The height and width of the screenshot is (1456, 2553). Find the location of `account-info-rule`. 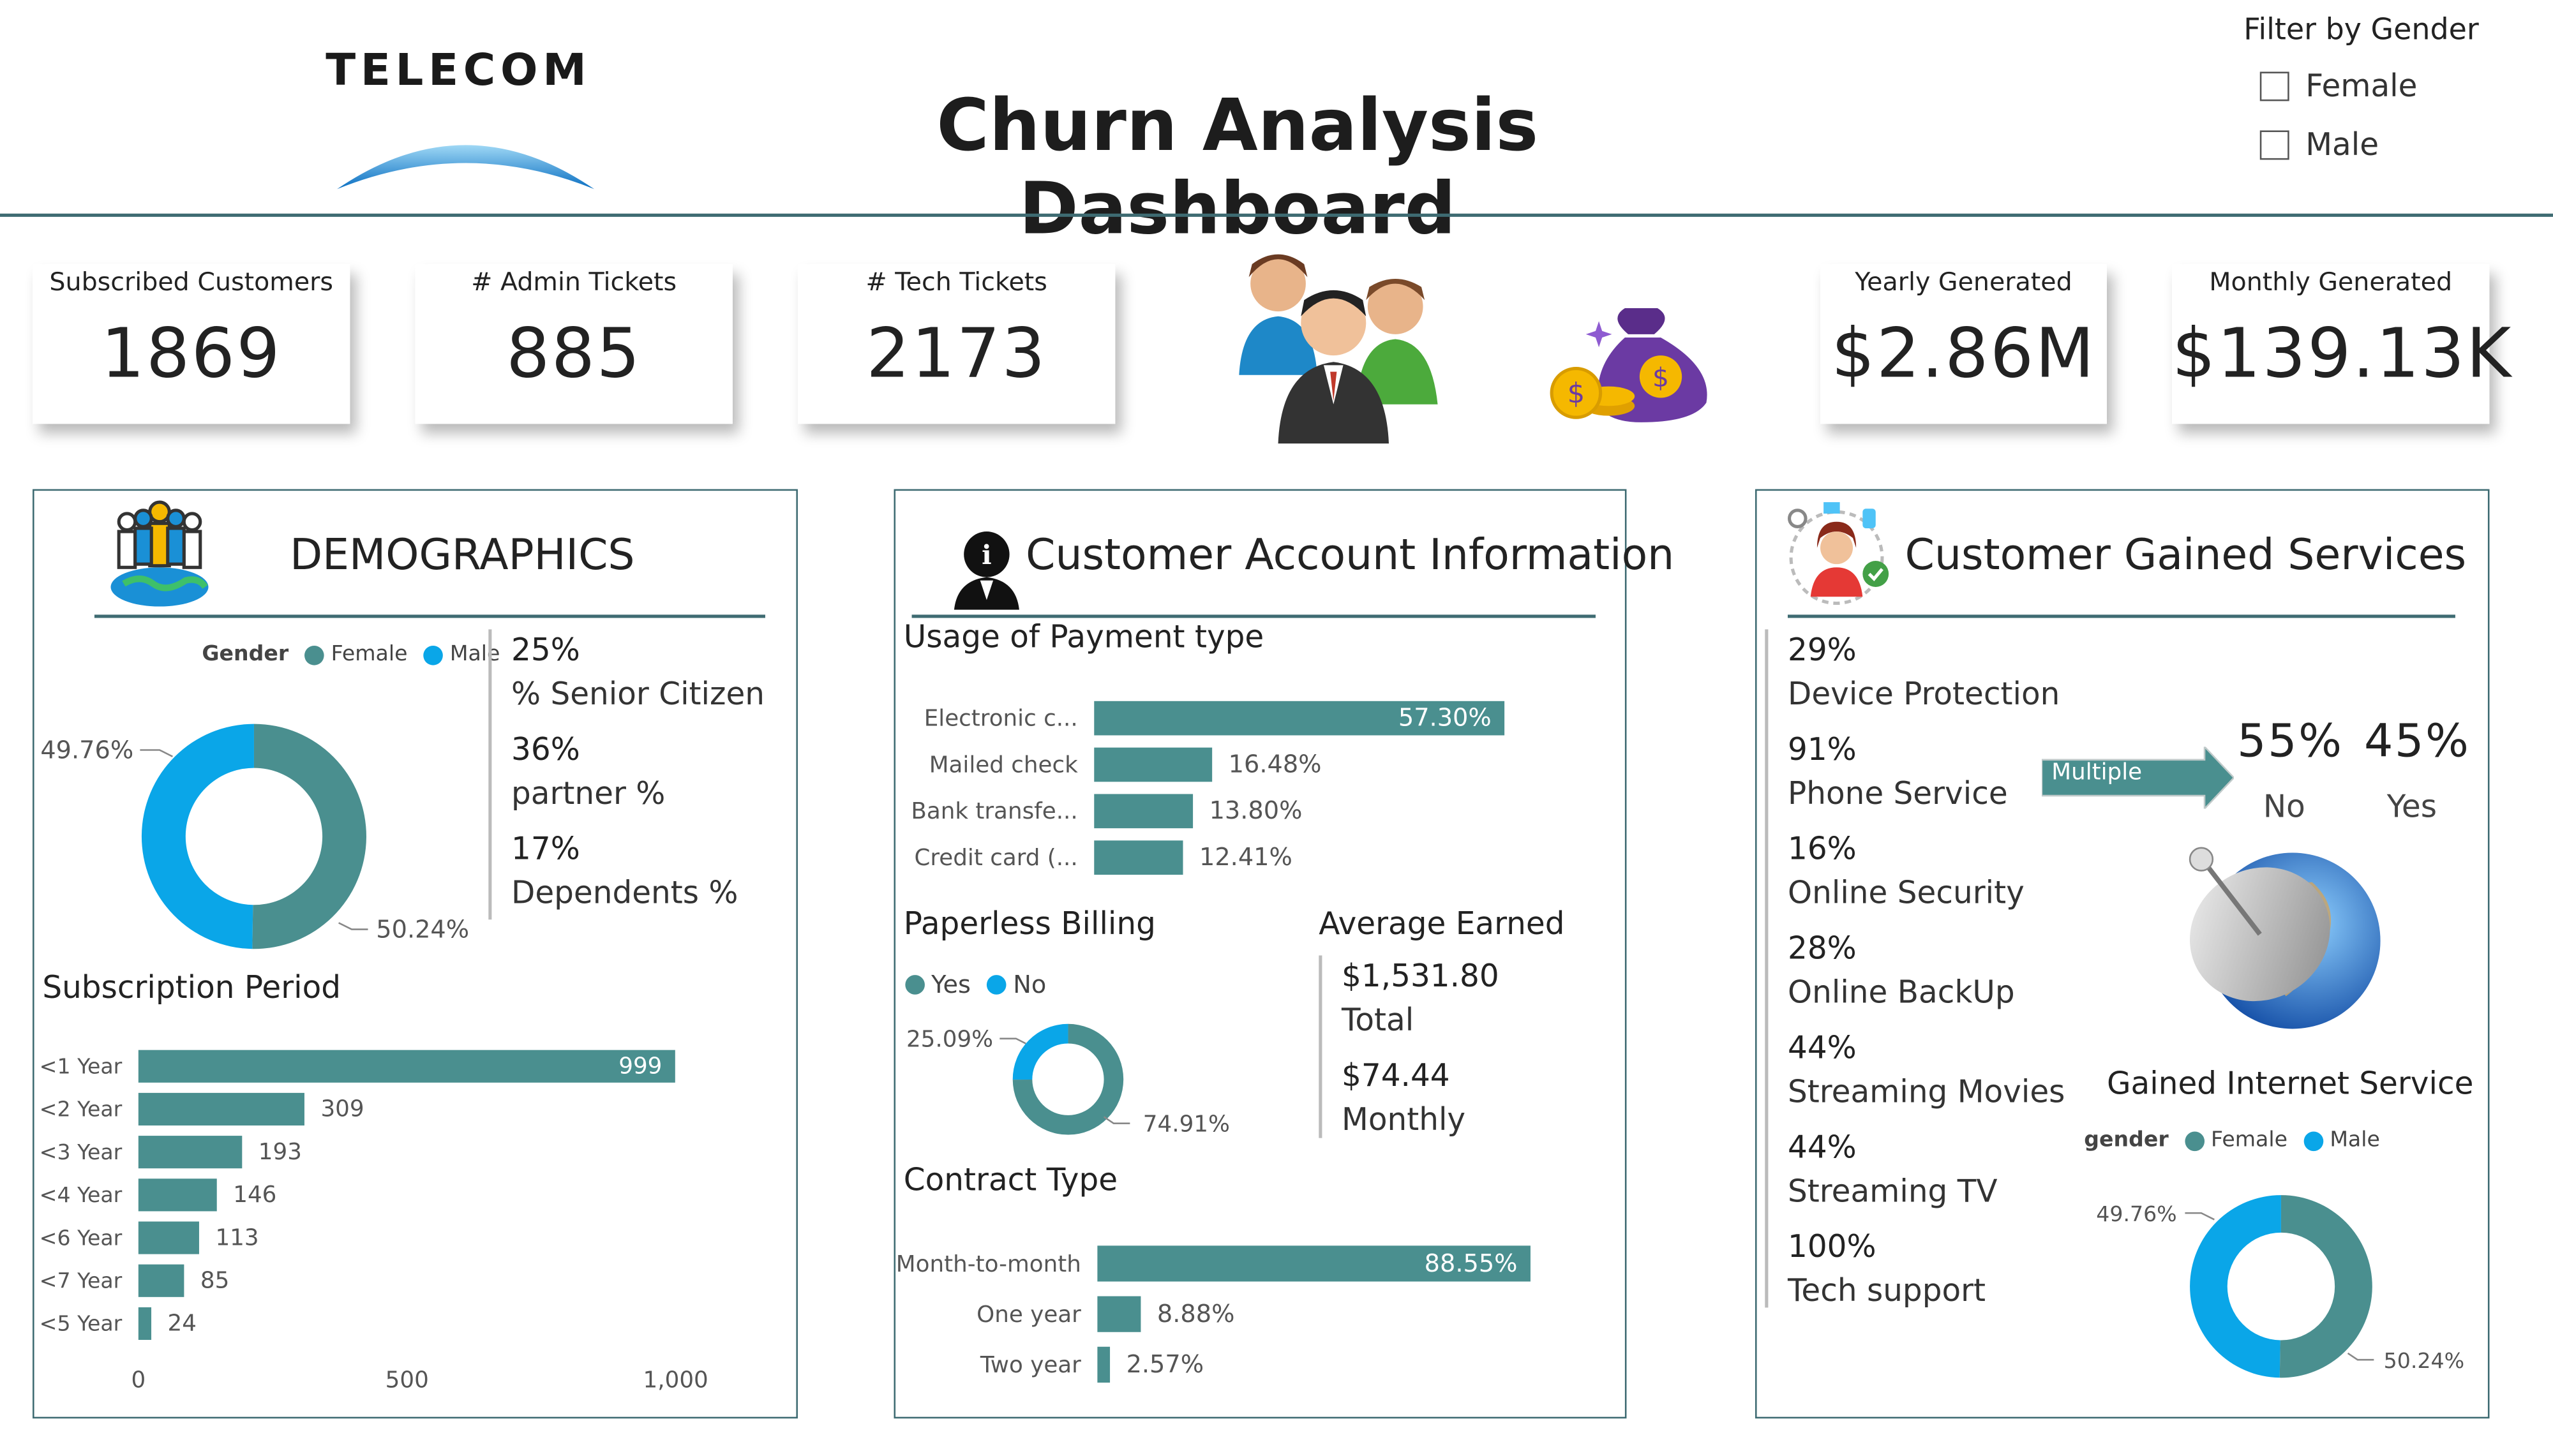

account-info-rule is located at coordinates (1253, 616).